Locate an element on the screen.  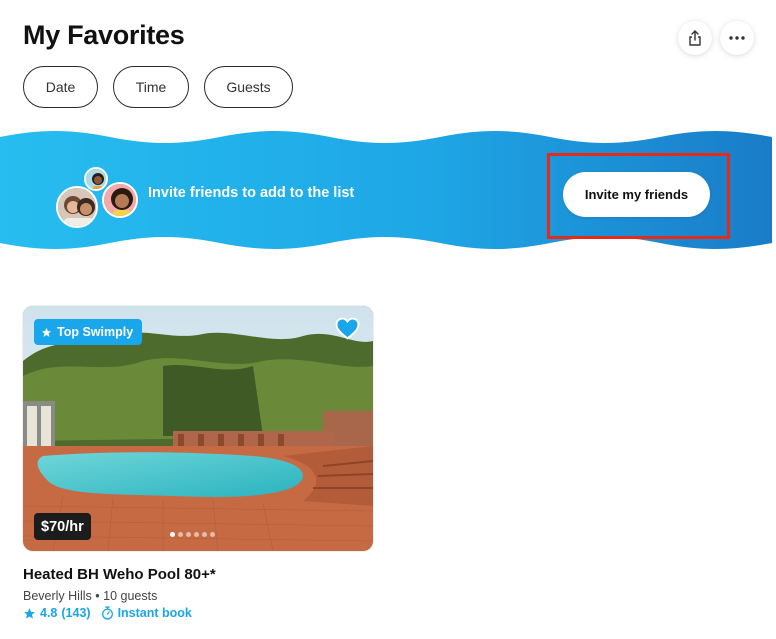
friend-avatars is located at coordinates (70, 192).